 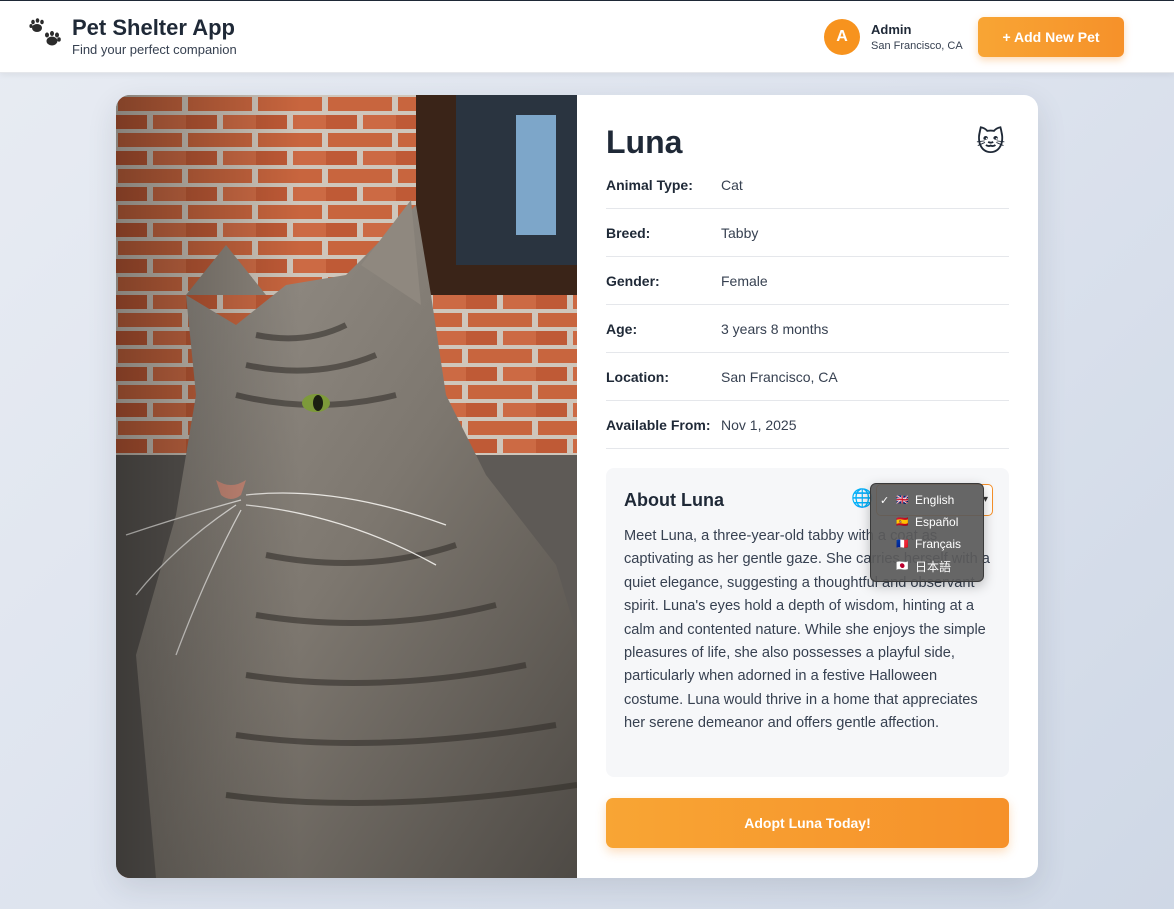 I want to click on language-option-label: 日本語, so click(x=933, y=566).